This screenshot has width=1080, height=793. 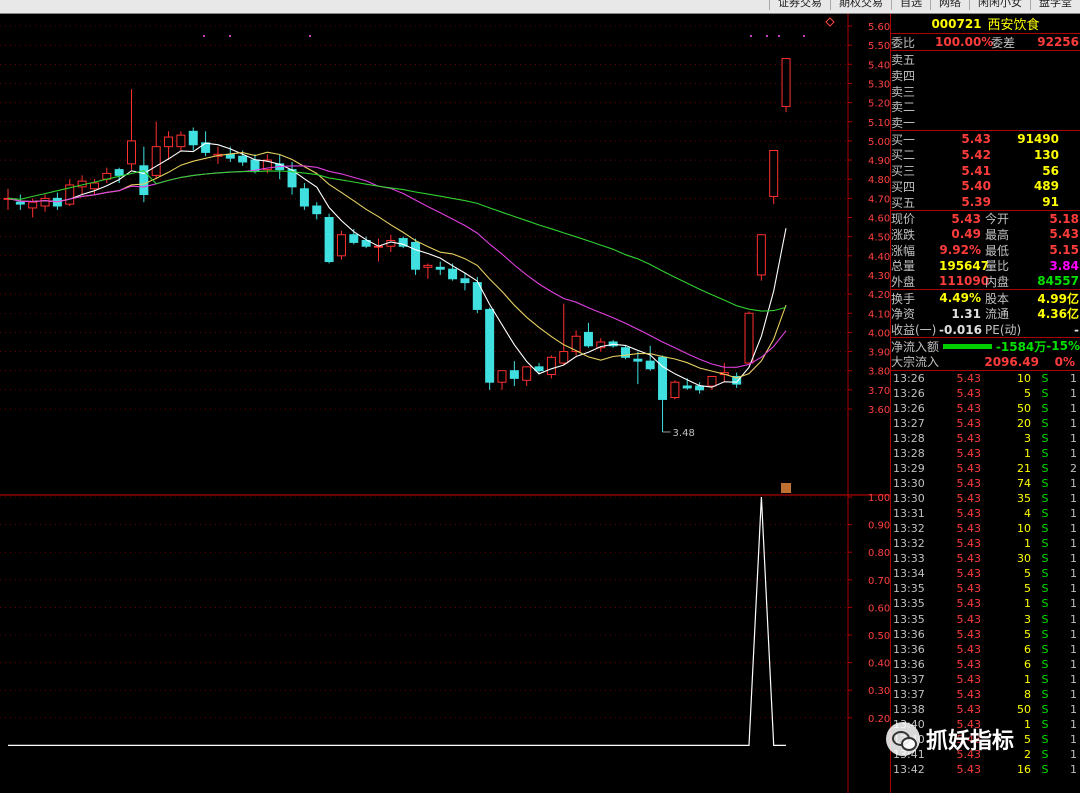 I want to click on buy-level-1: 买一 5.43 91490, so click(x=985, y=139).